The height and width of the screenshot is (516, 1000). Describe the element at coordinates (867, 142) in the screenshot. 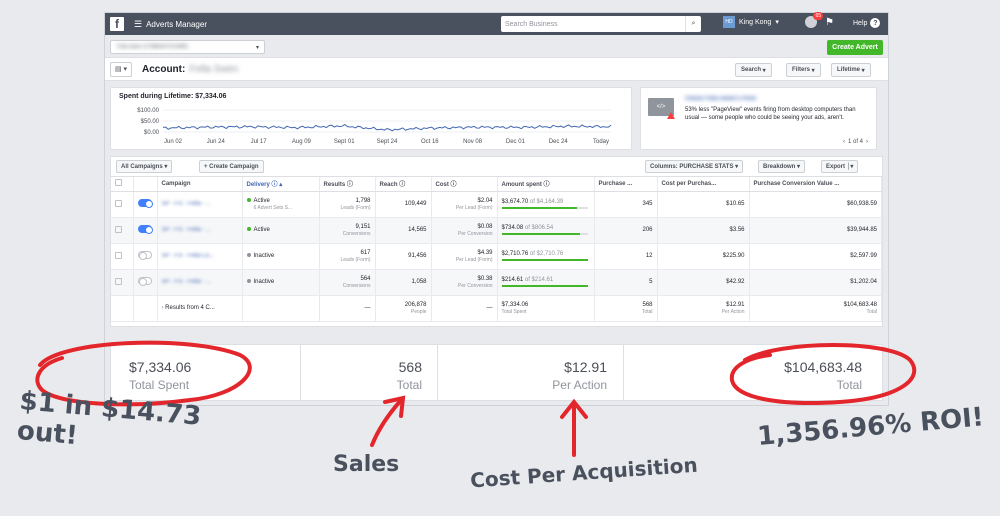

I see `chevron-right-icon: ›` at that location.